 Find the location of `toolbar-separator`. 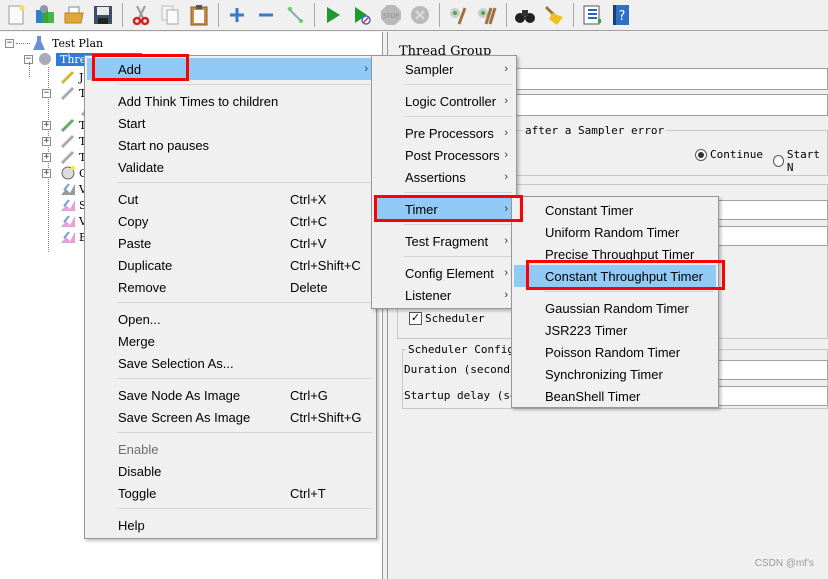

toolbar-separator is located at coordinates (573, 15).